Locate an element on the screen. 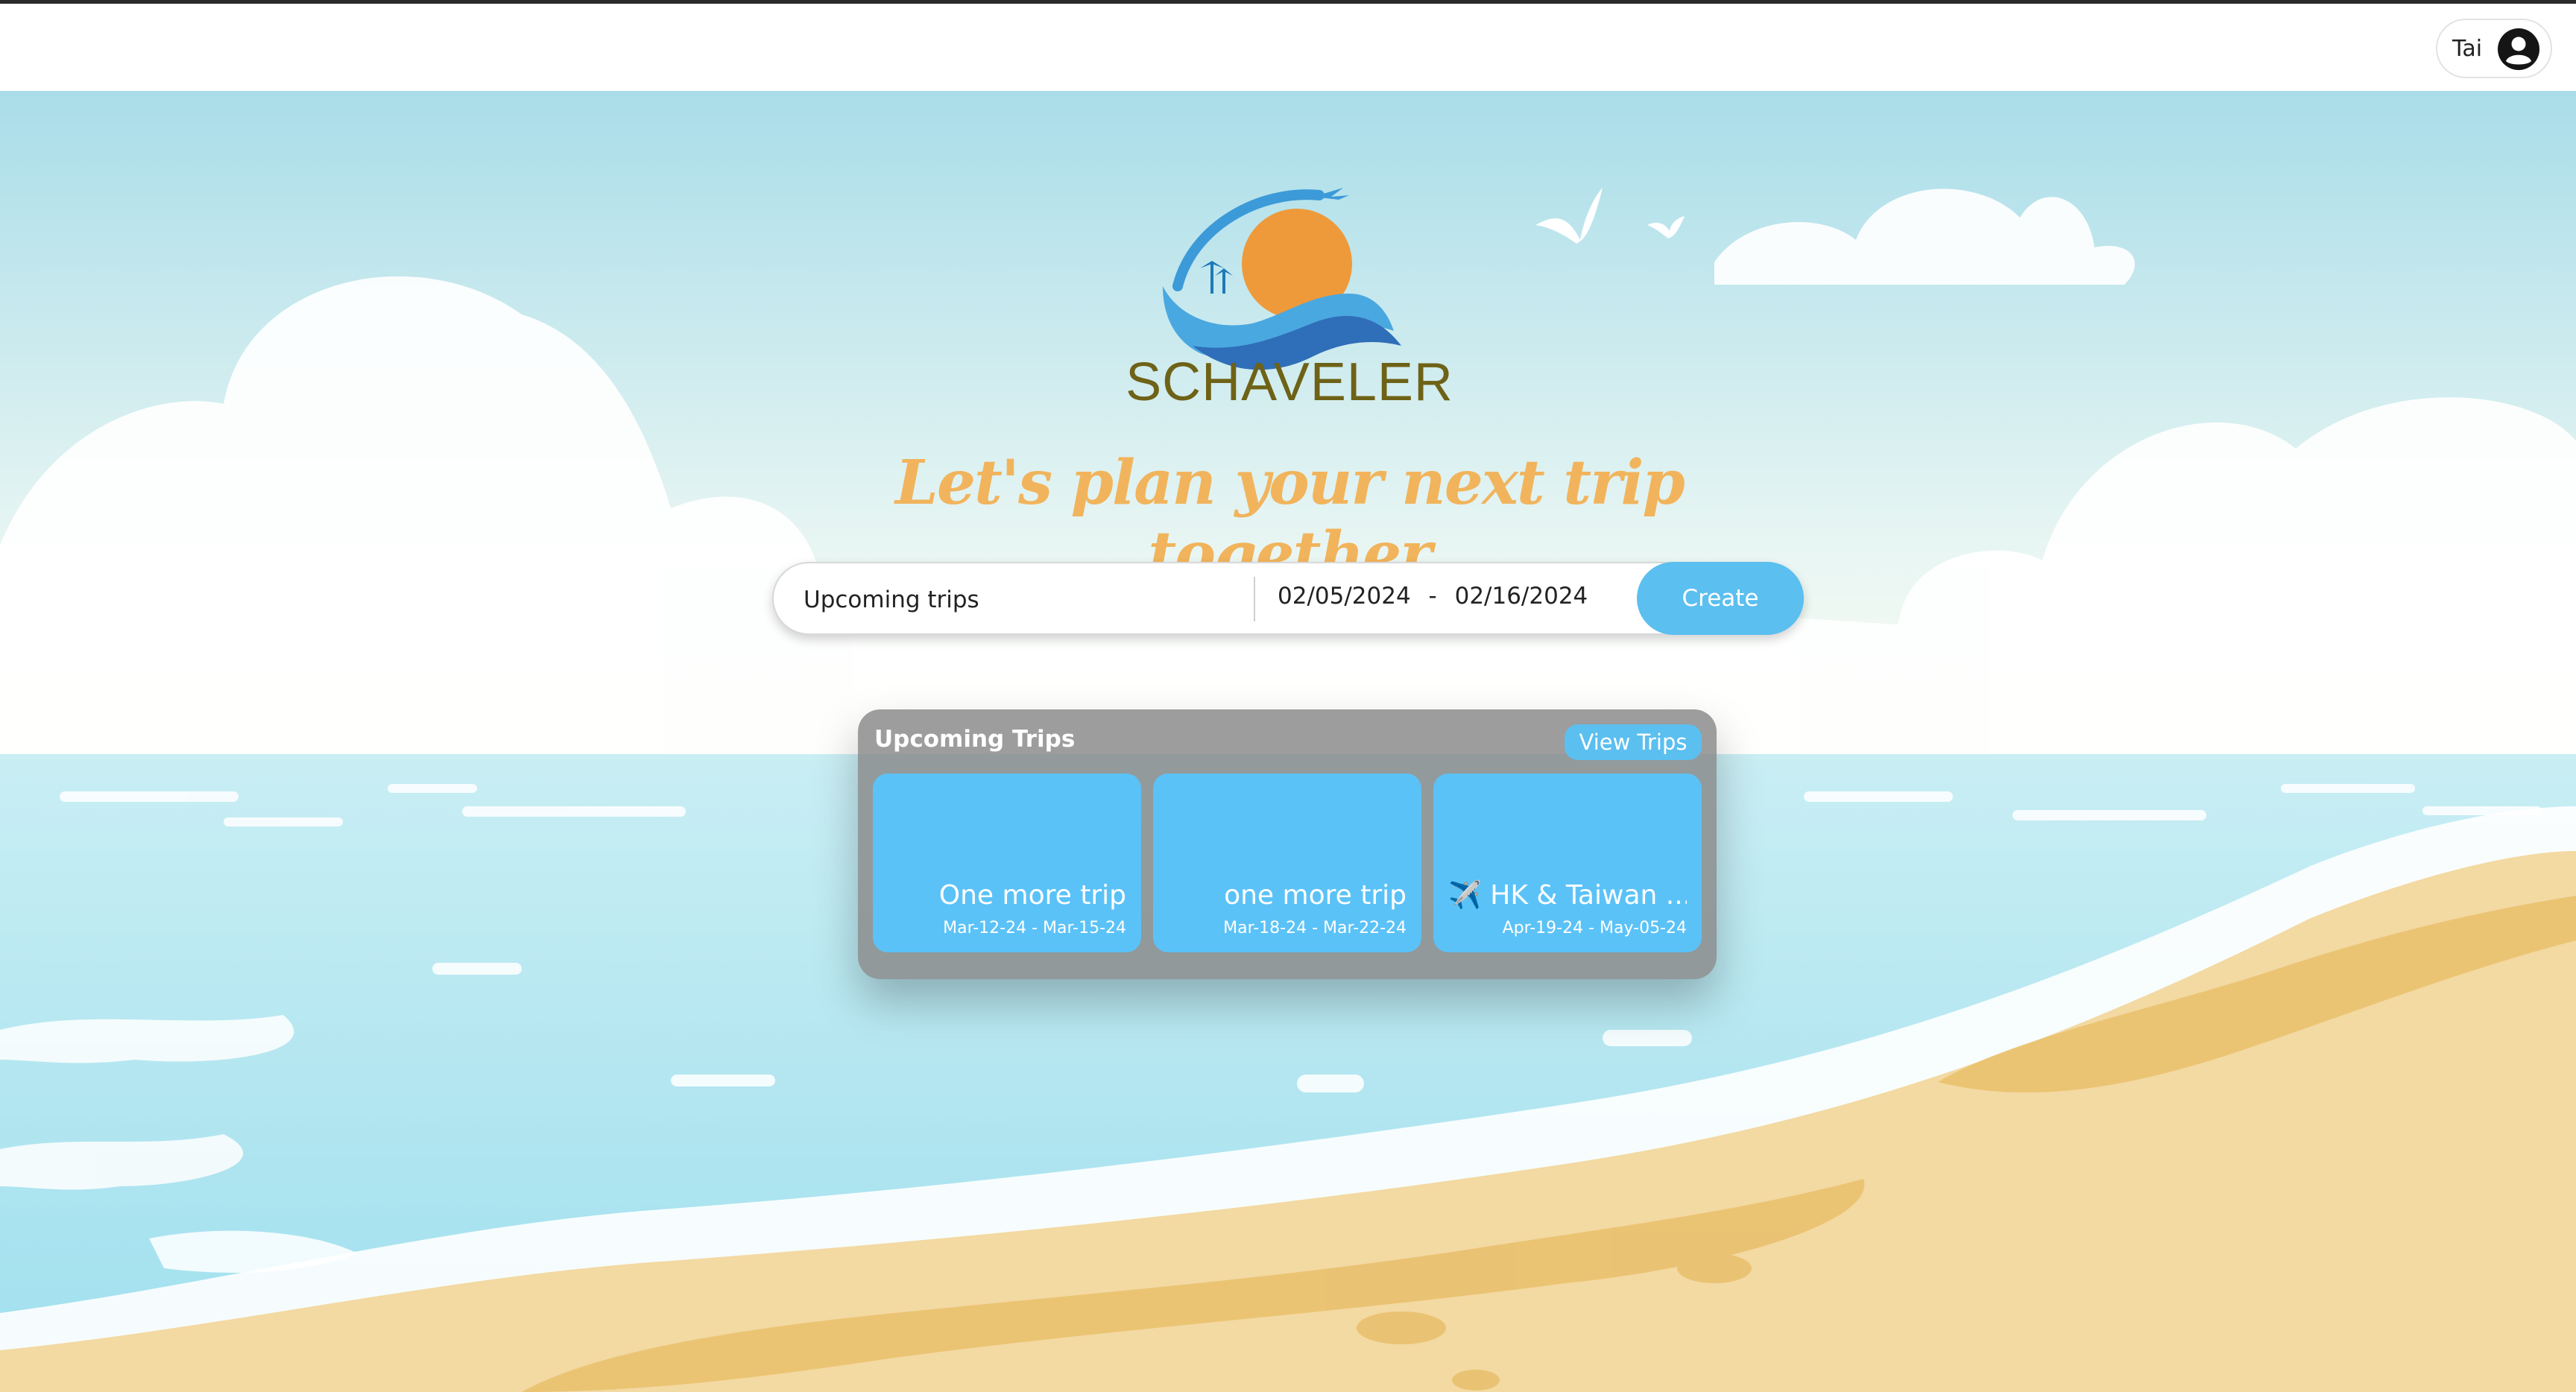 The height and width of the screenshot is (1392, 2576). user-menu-button: Tai is located at coordinates (2494, 48).